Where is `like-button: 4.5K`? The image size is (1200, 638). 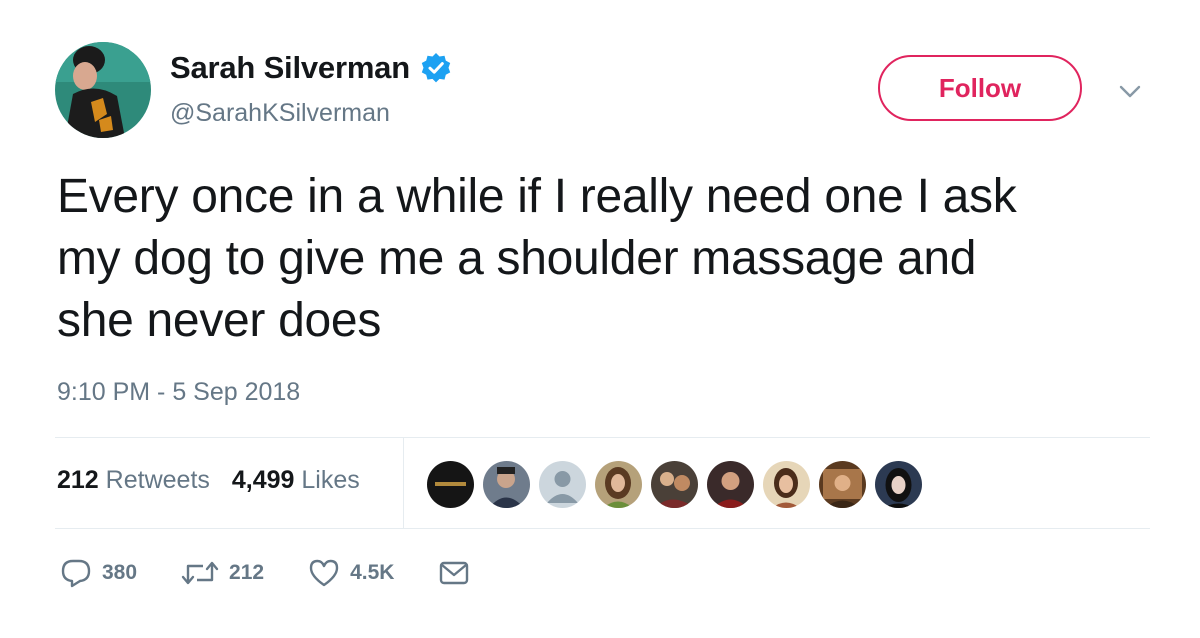 like-button: 4.5K is located at coordinates (351, 573).